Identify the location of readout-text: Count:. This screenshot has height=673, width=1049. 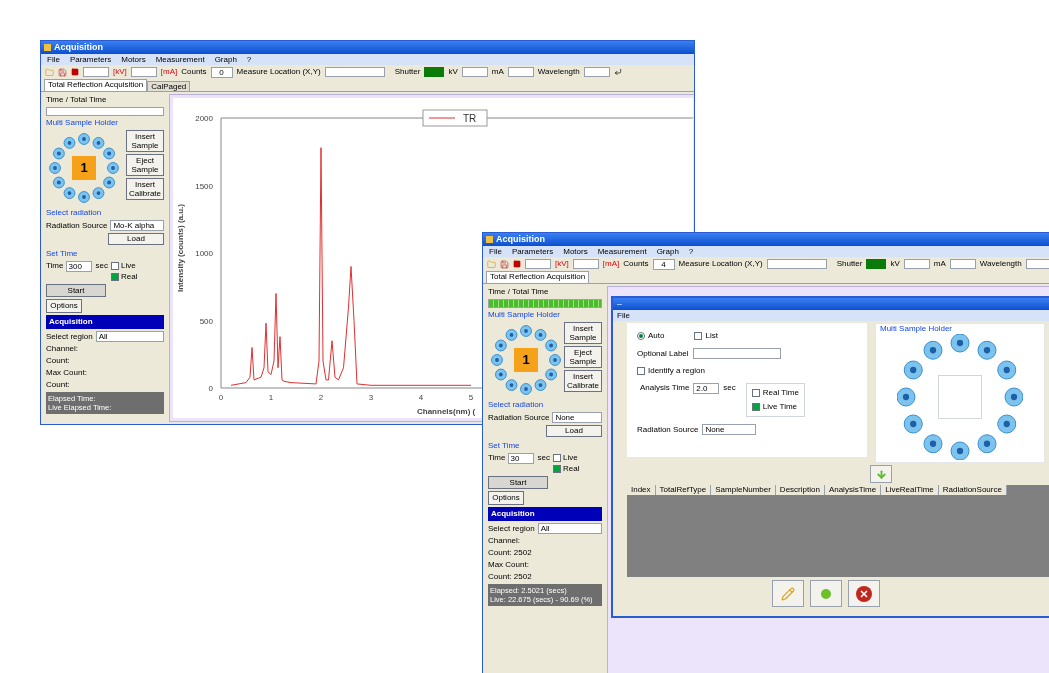
(58, 385).